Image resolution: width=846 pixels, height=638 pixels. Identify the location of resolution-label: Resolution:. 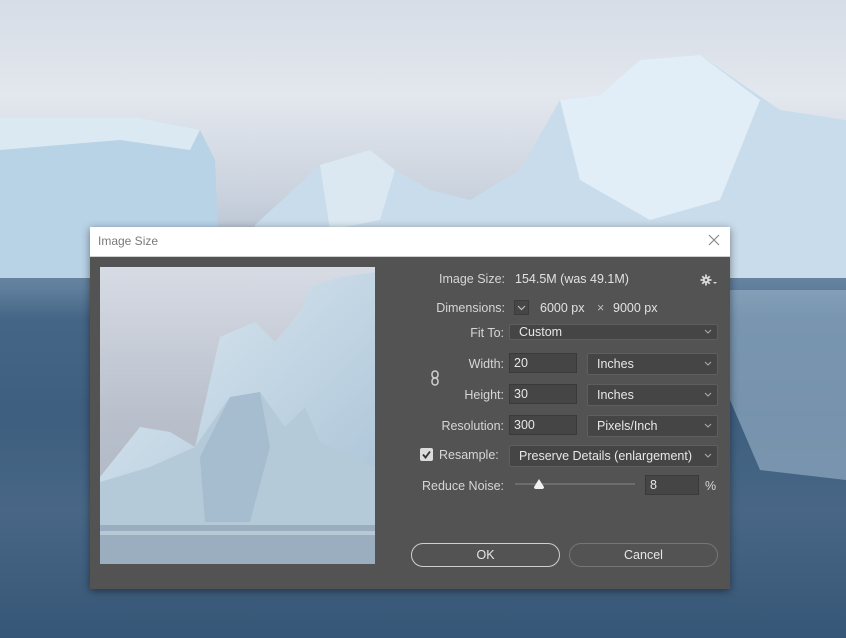
(472, 426).